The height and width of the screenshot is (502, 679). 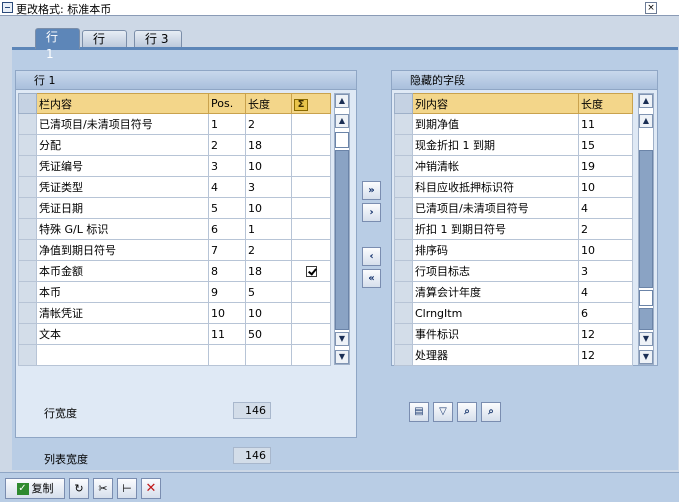 What do you see at coordinates (174, 334) in the screenshot?
I see `table-row: 文本 11 50` at bounding box center [174, 334].